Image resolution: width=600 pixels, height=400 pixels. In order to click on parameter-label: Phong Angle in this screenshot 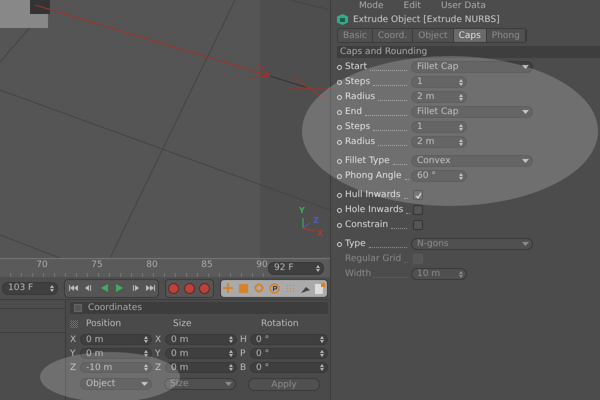, I will do `click(373, 176)`.